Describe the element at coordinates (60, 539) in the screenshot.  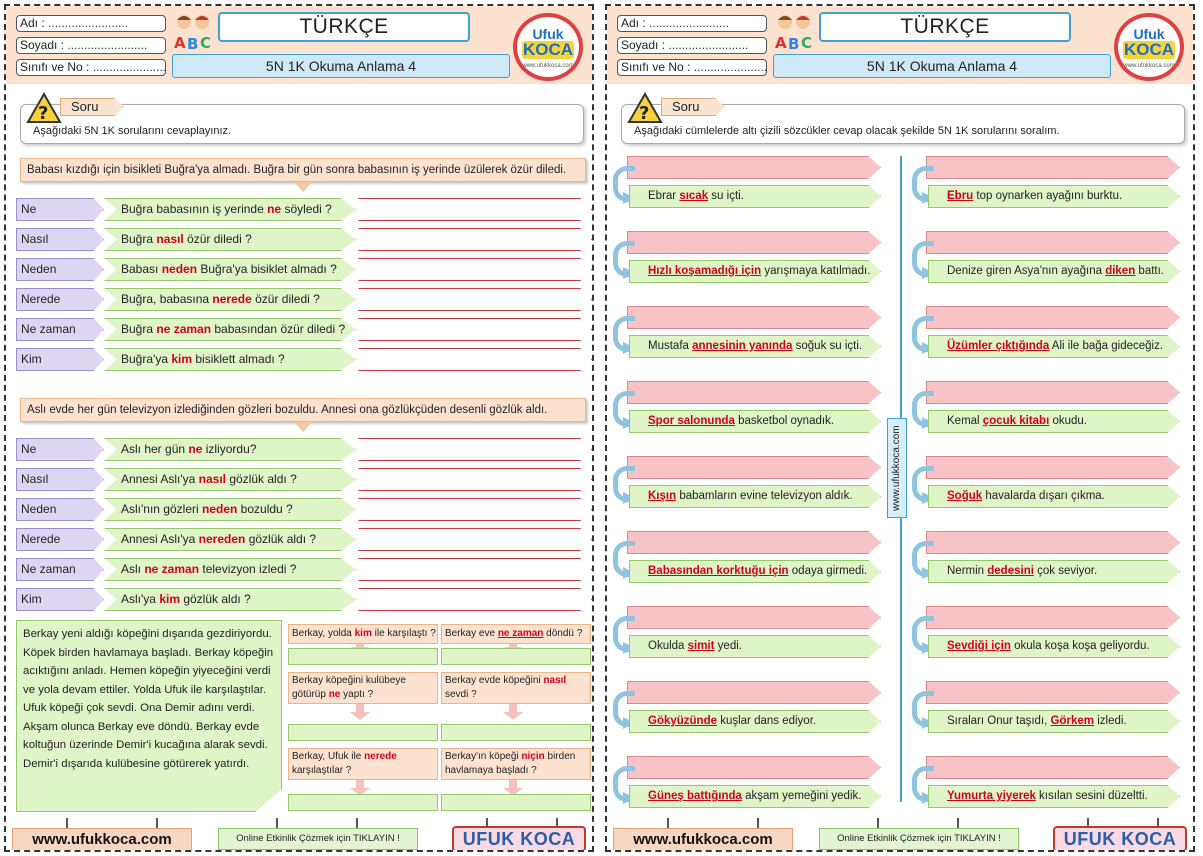
I see `question-word: Nerede` at that location.